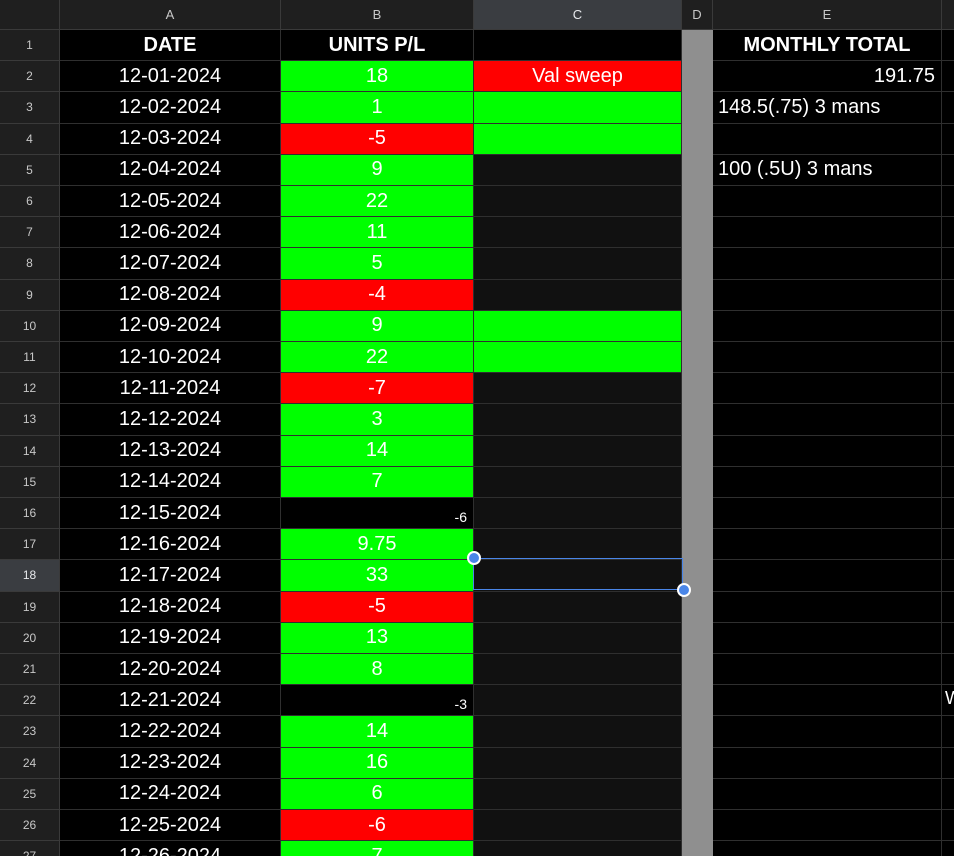  I want to click on row-header-21: 21, so click(30, 670).